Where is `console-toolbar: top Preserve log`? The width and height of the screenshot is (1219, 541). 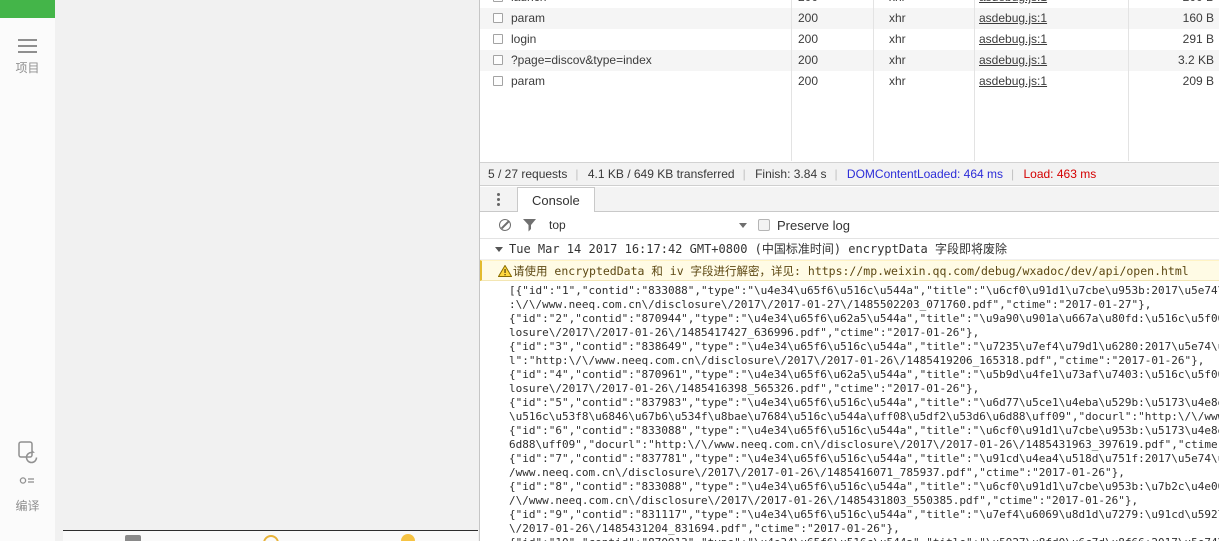 console-toolbar: top Preserve log is located at coordinates (849, 225).